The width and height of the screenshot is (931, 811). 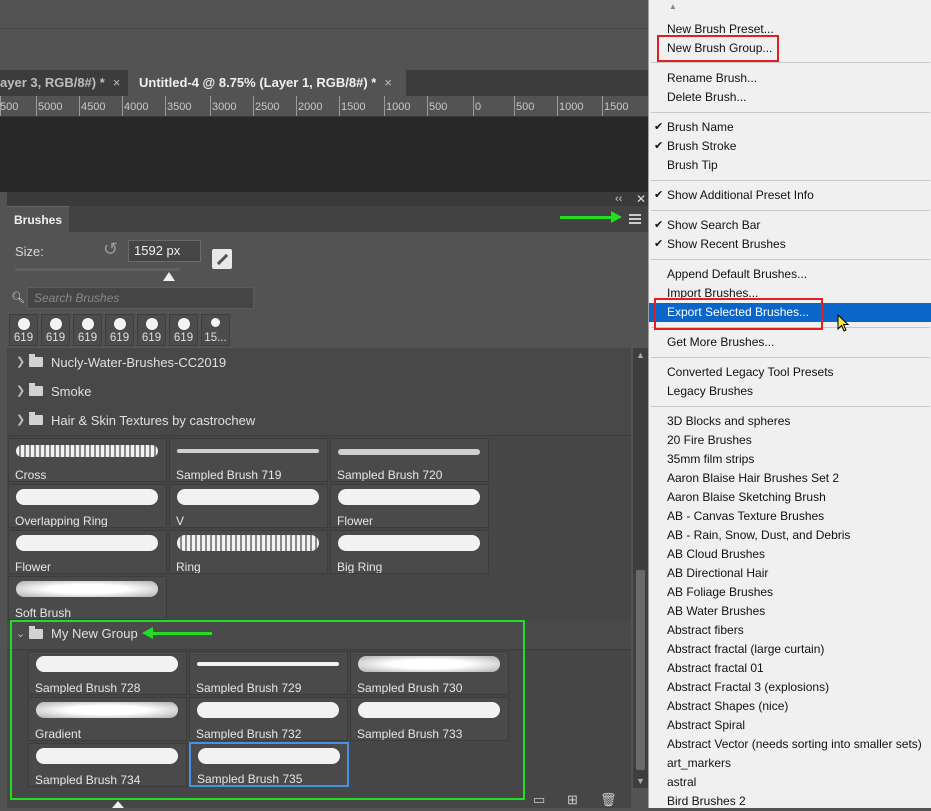 I want to click on ruler-label: 3000, so click(x=224, y=107).